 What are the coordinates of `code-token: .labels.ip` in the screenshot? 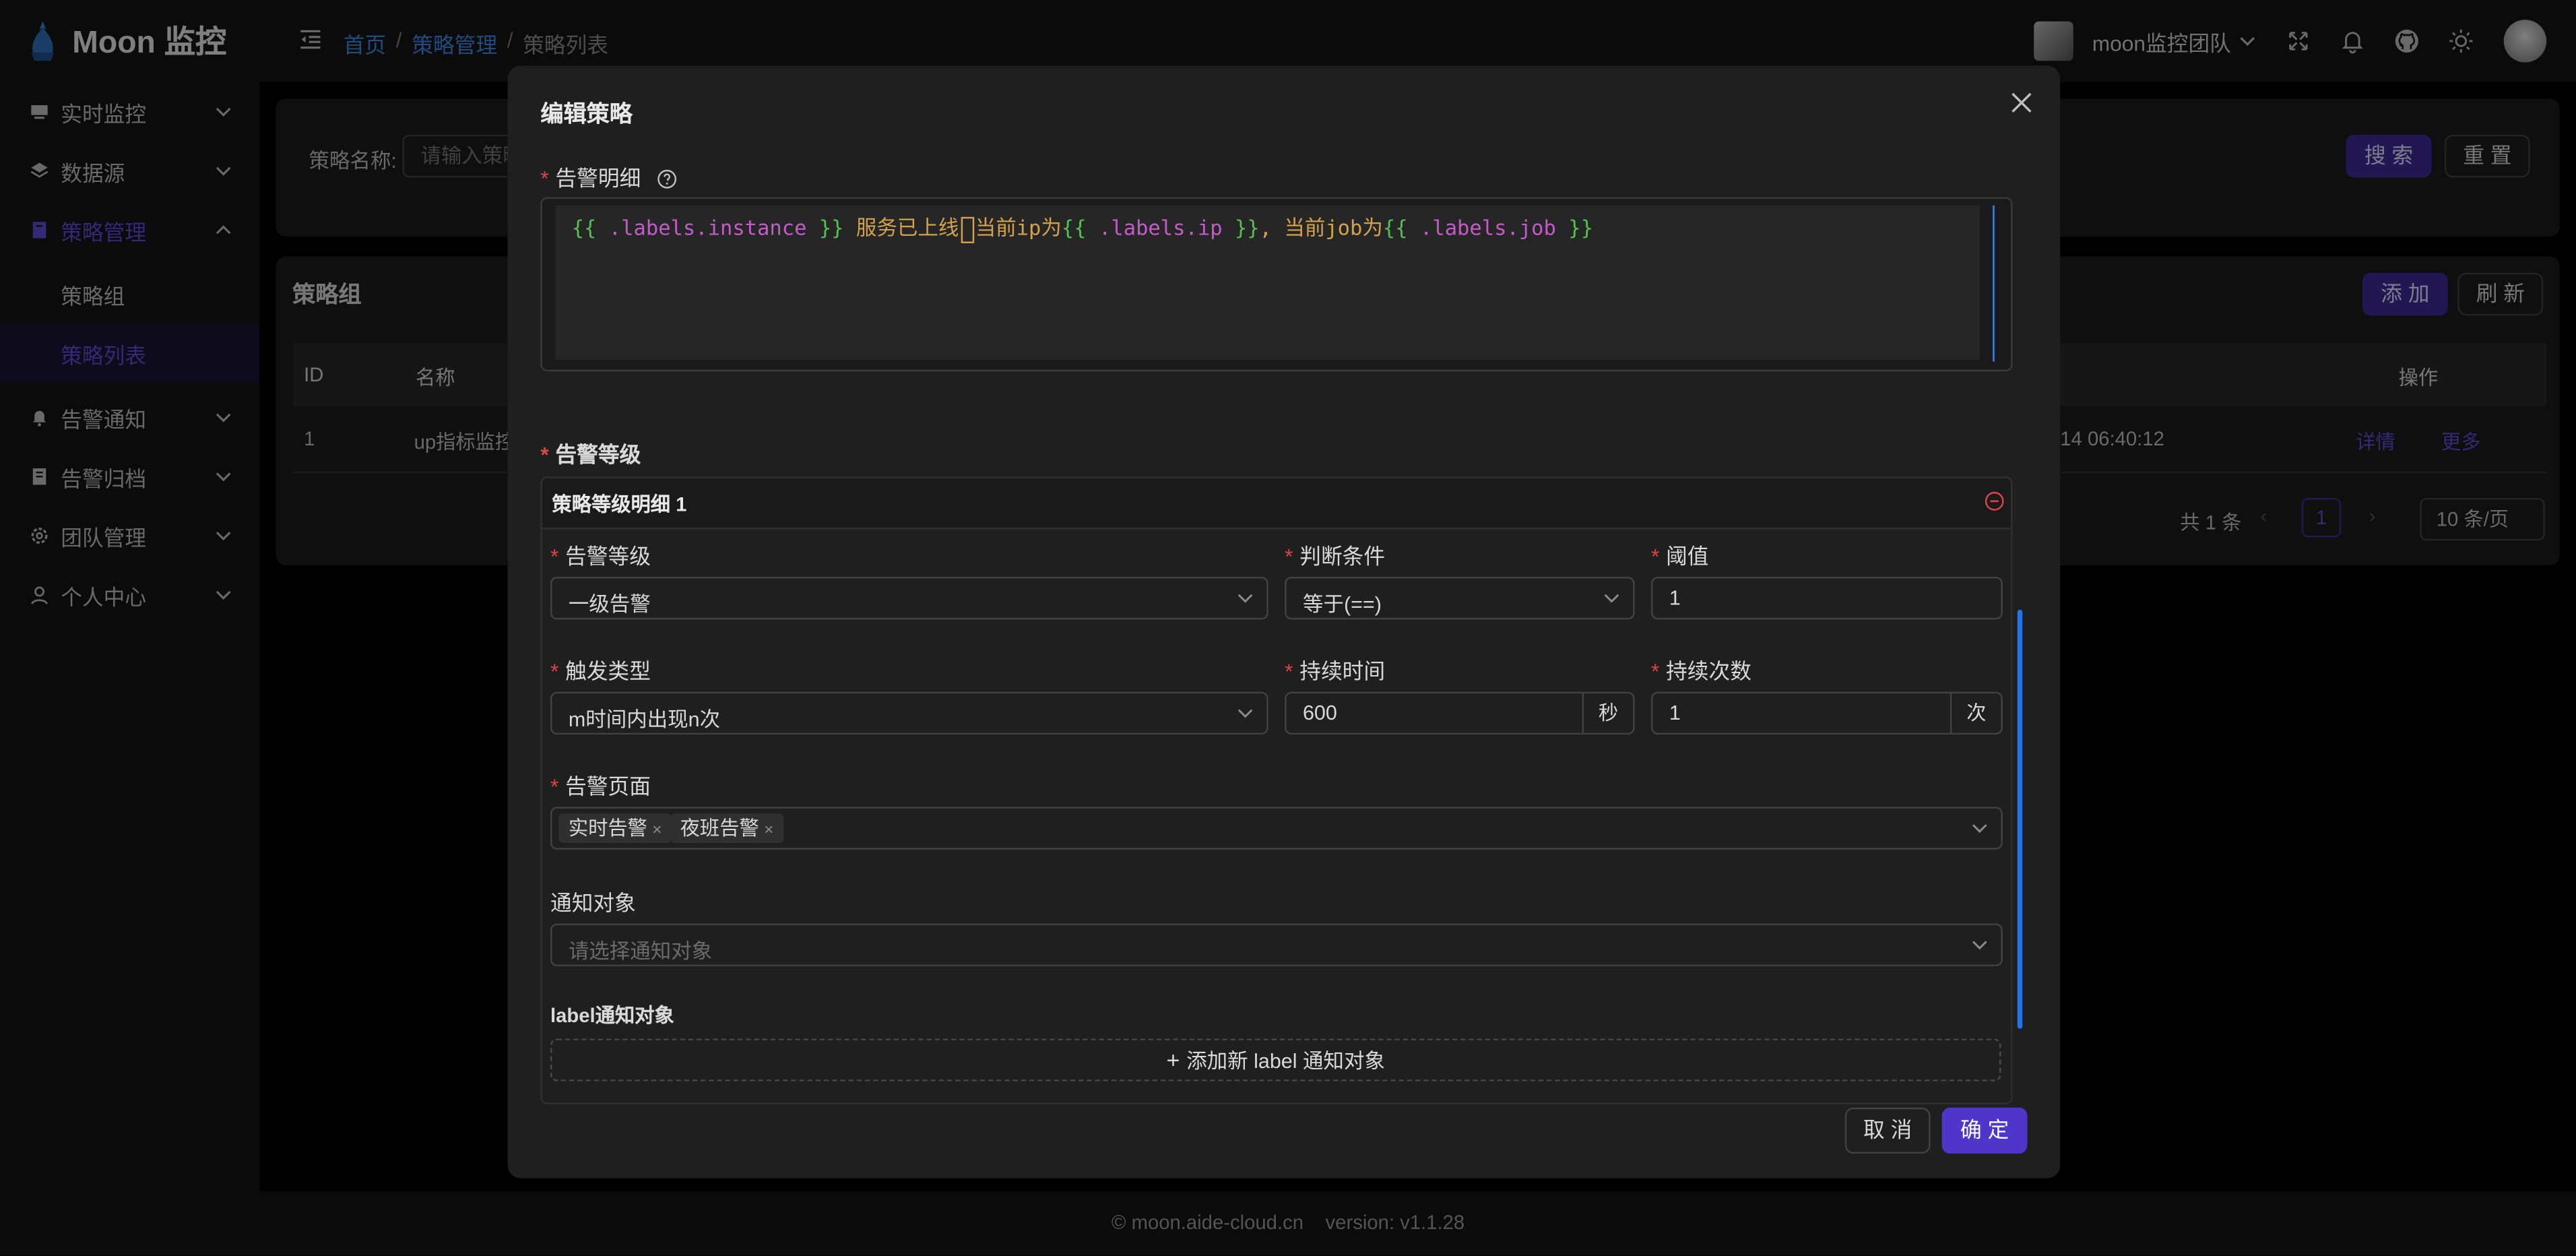 It's located at (1161, 228).